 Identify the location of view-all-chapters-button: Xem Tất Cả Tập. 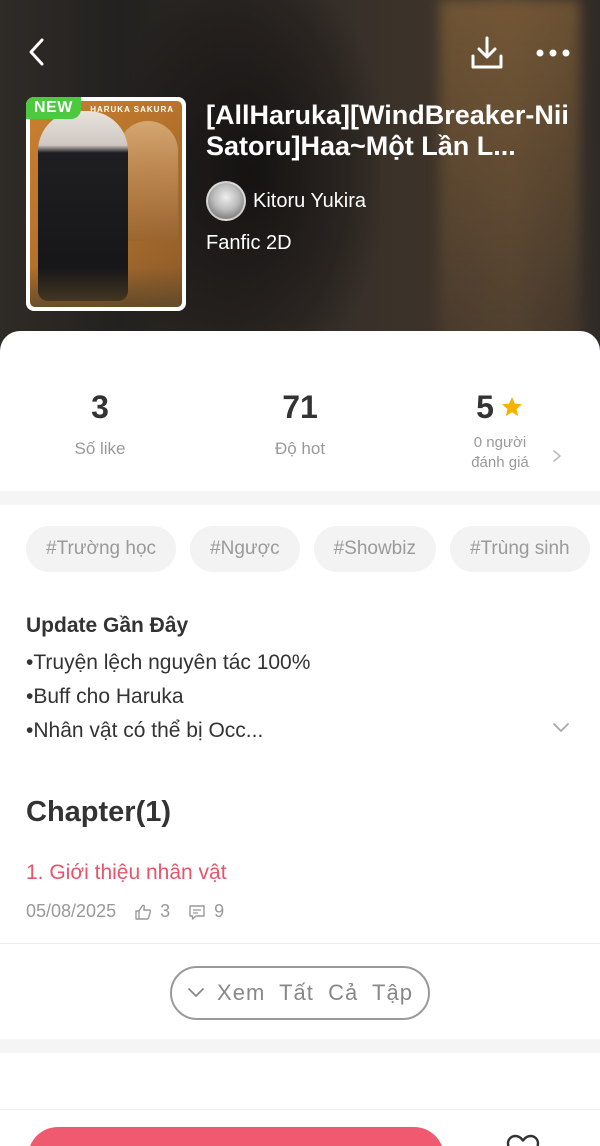
(300, 993).